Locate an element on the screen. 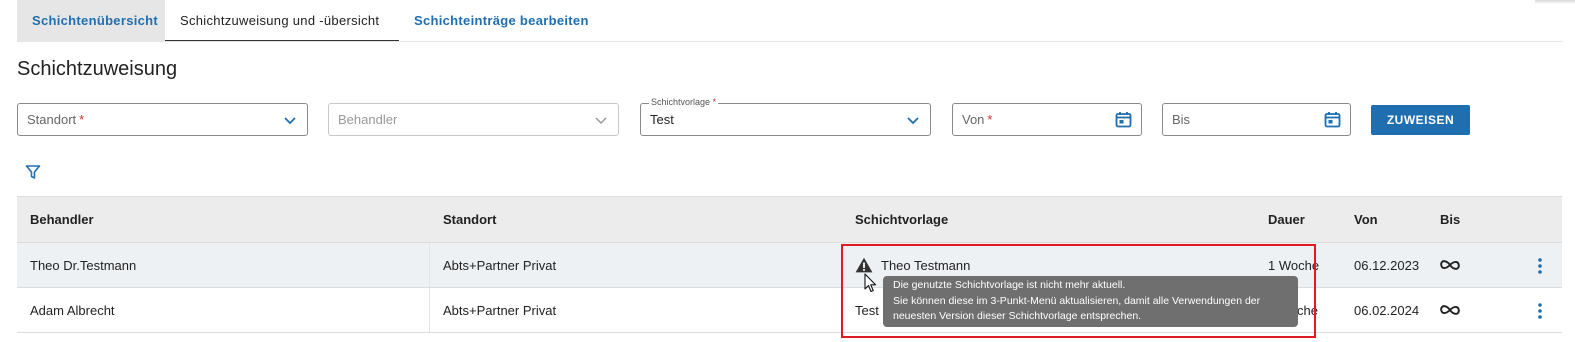  cell-behandler: Theo Dr.Testmann is located at coordinates (83, 265).